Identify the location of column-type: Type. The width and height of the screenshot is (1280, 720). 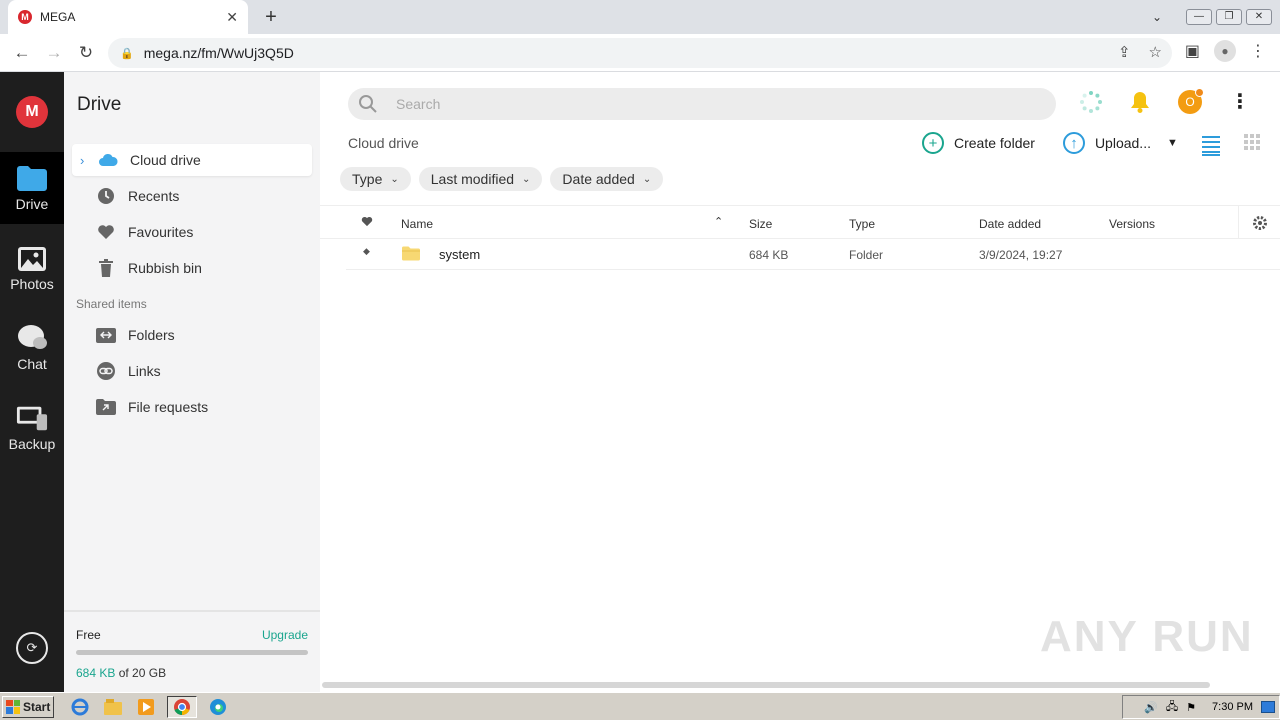
(862, 224).